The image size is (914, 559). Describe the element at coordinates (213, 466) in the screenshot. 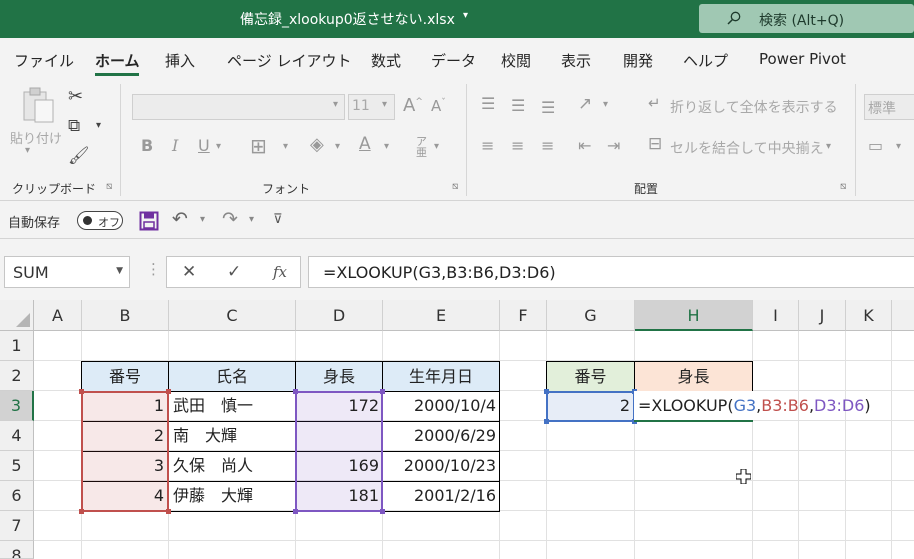

I see `cell-c5: 久保 尚人` at that location.